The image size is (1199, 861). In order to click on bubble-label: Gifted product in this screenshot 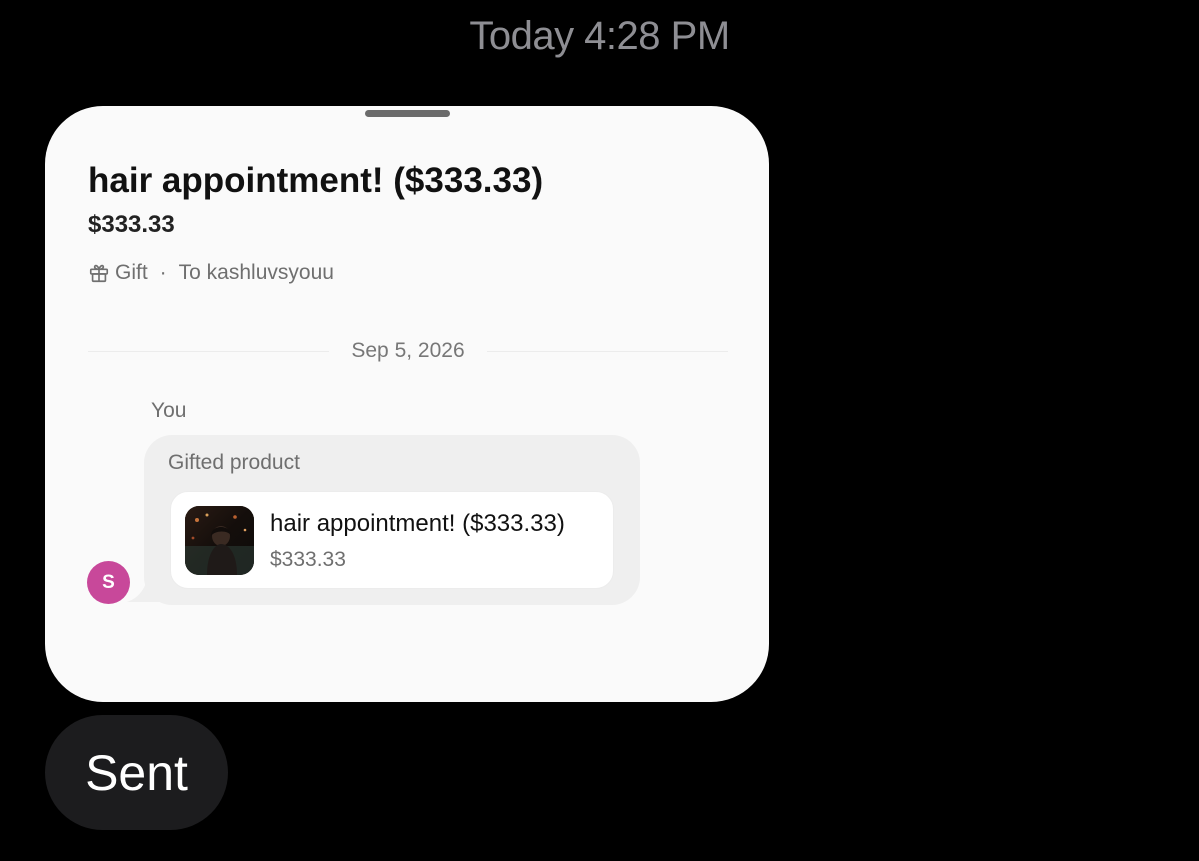, I will do `click(234, 462)`.